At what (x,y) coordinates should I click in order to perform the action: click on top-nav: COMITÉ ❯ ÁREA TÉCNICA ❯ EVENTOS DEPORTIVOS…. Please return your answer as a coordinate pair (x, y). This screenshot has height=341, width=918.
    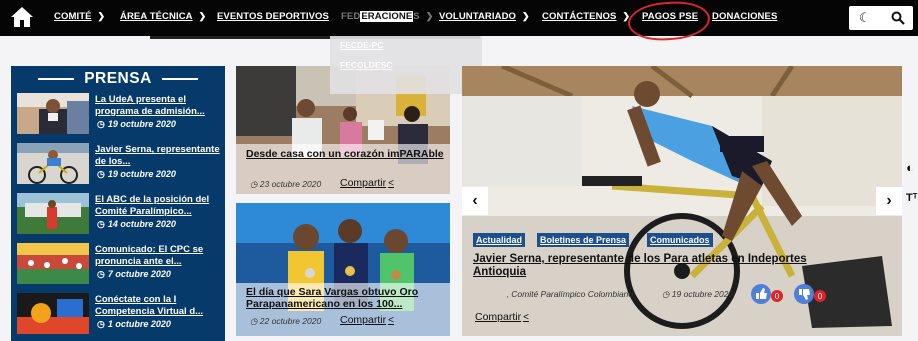
    Looking at the image, I should click on (459, 18).